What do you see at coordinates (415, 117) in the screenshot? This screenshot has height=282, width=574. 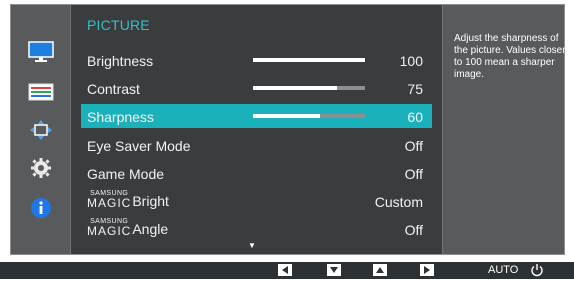 I see `menu-item-value: 60` at bounding box center [415, 117].